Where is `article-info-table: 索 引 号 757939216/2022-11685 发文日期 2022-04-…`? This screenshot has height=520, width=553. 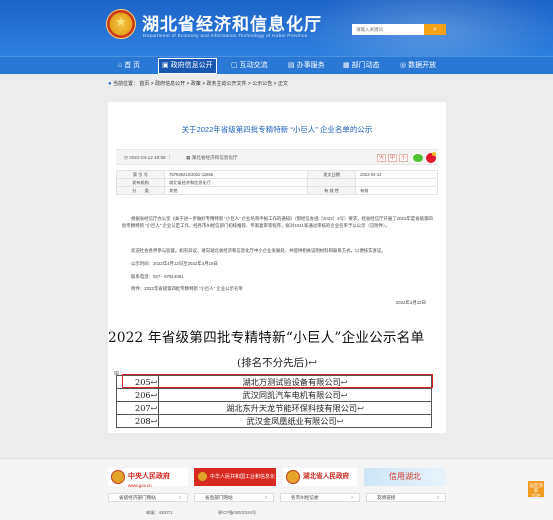
article-info-table: 索 引 号 757939216/2022-11685 发文日期 2022-04-… is located at coordinates (277, 182).